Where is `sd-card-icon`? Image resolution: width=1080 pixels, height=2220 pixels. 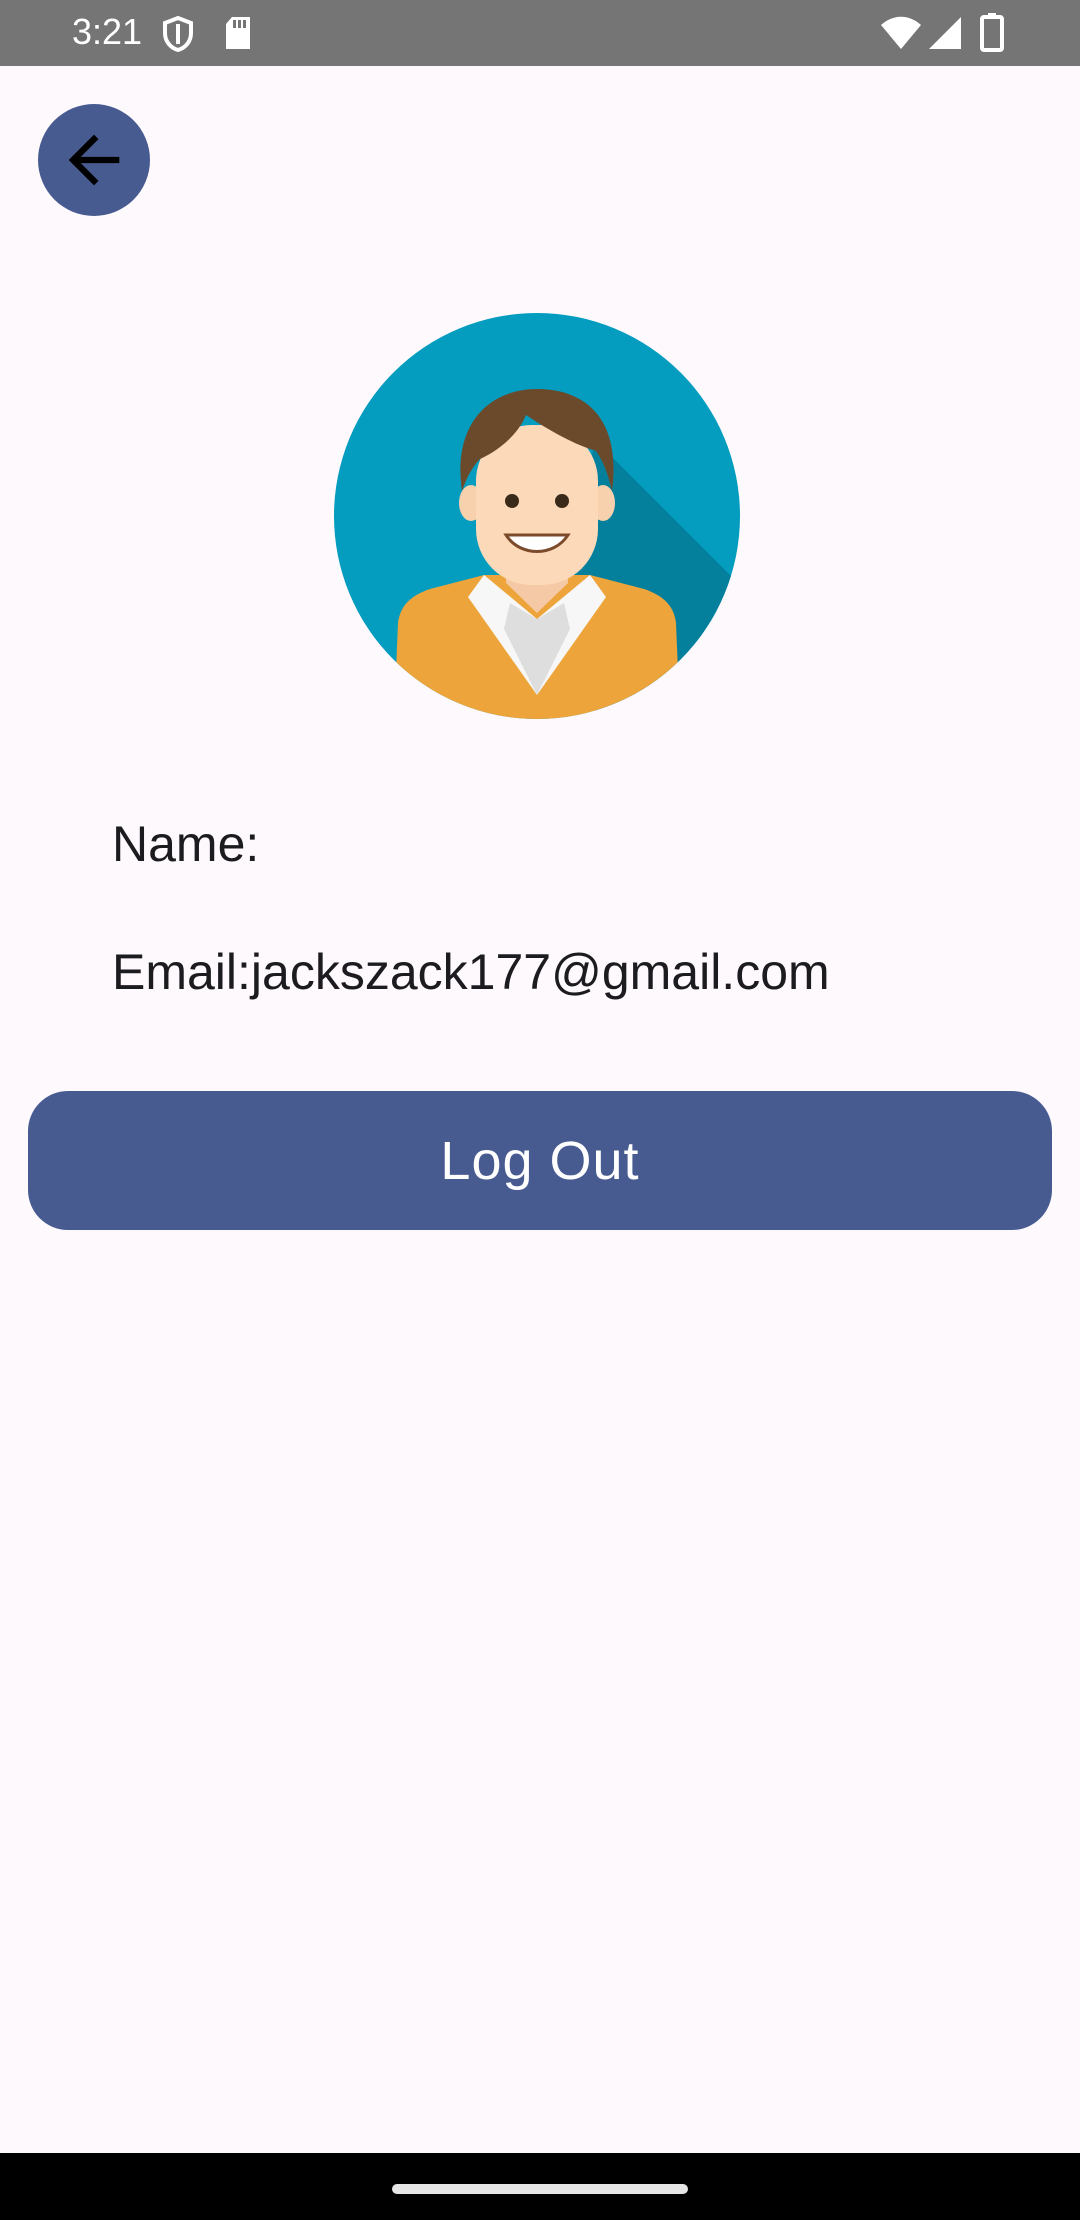 sd-card-icon is located at coordinates (238, 33).